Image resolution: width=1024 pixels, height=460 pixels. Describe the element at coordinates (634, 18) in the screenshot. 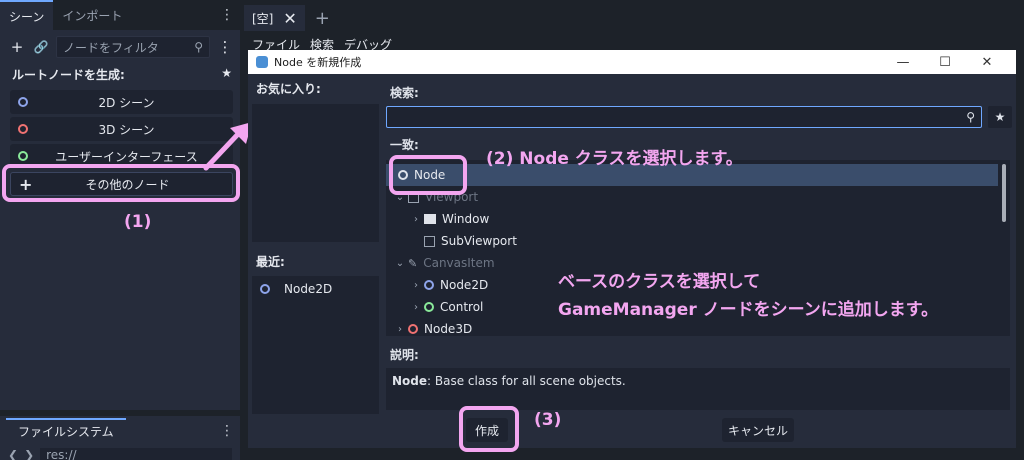

I see `scene-tab-strip: [空] ✕ +` at that location.